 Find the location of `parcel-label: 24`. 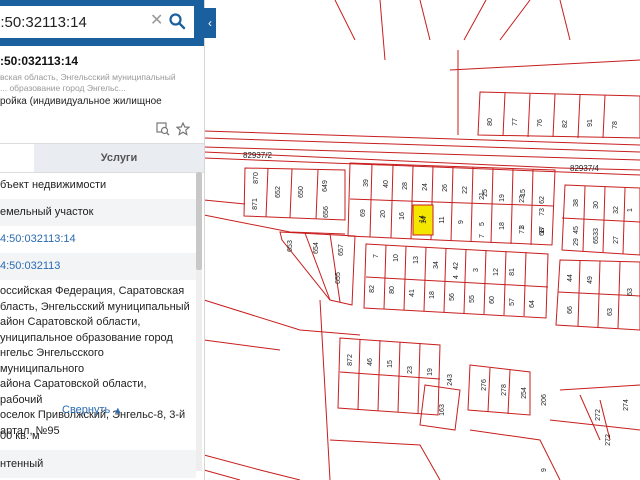

parcel-label: 24 is located at coordinates (425, 187).